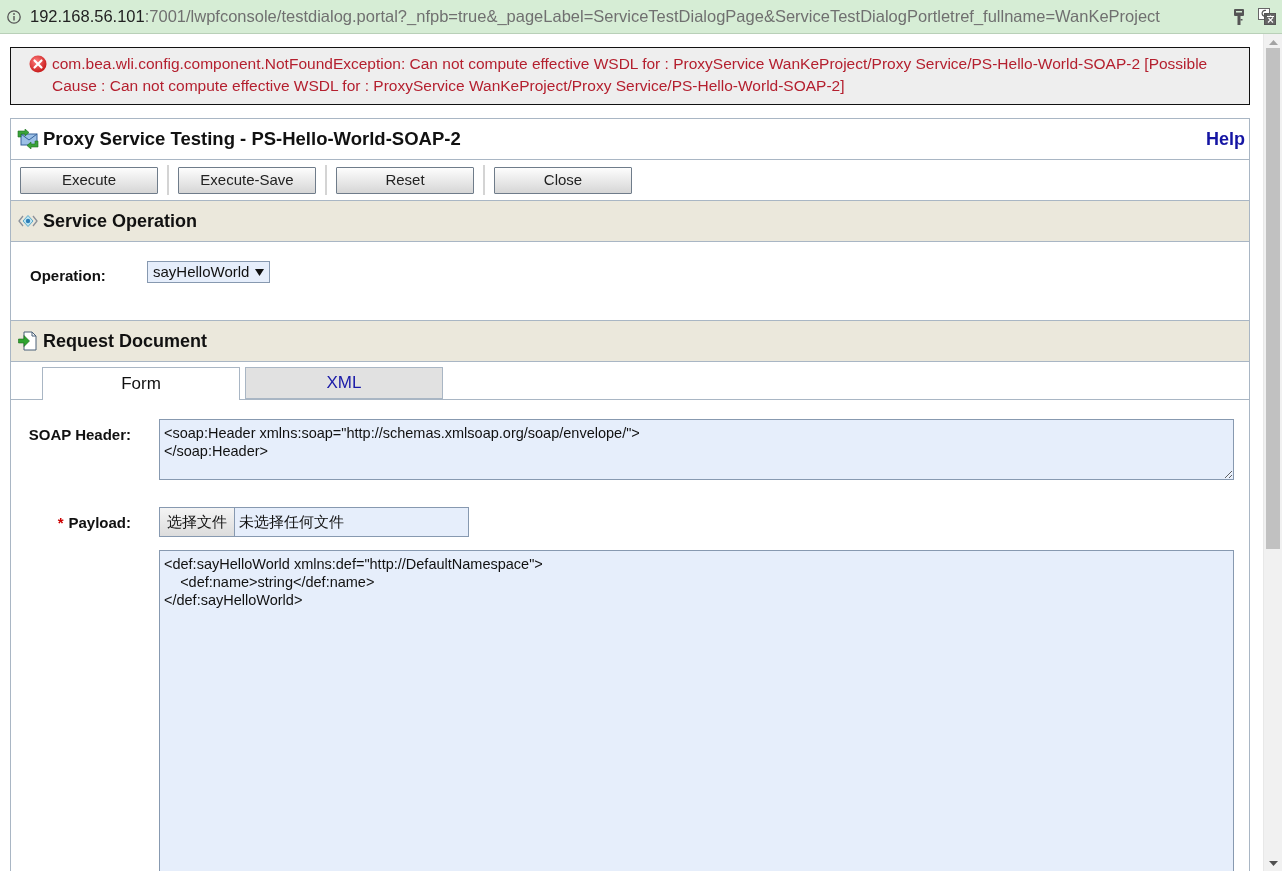  Describe the element at coordinates (60, 522) in the screenshot. I see `required-asterisk: *` at that location.